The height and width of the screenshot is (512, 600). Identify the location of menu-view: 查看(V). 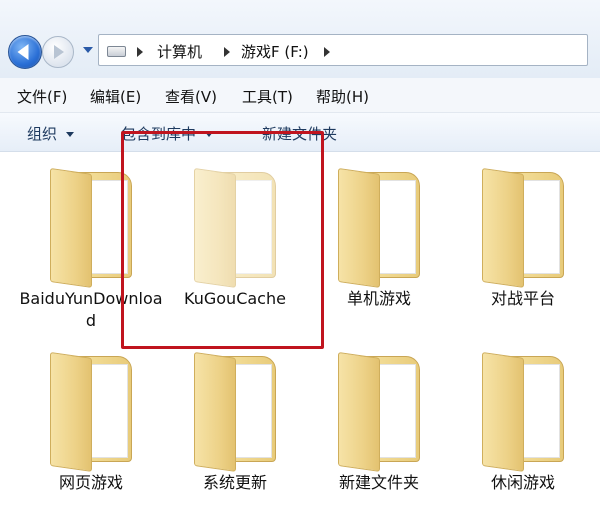
(191, 96).